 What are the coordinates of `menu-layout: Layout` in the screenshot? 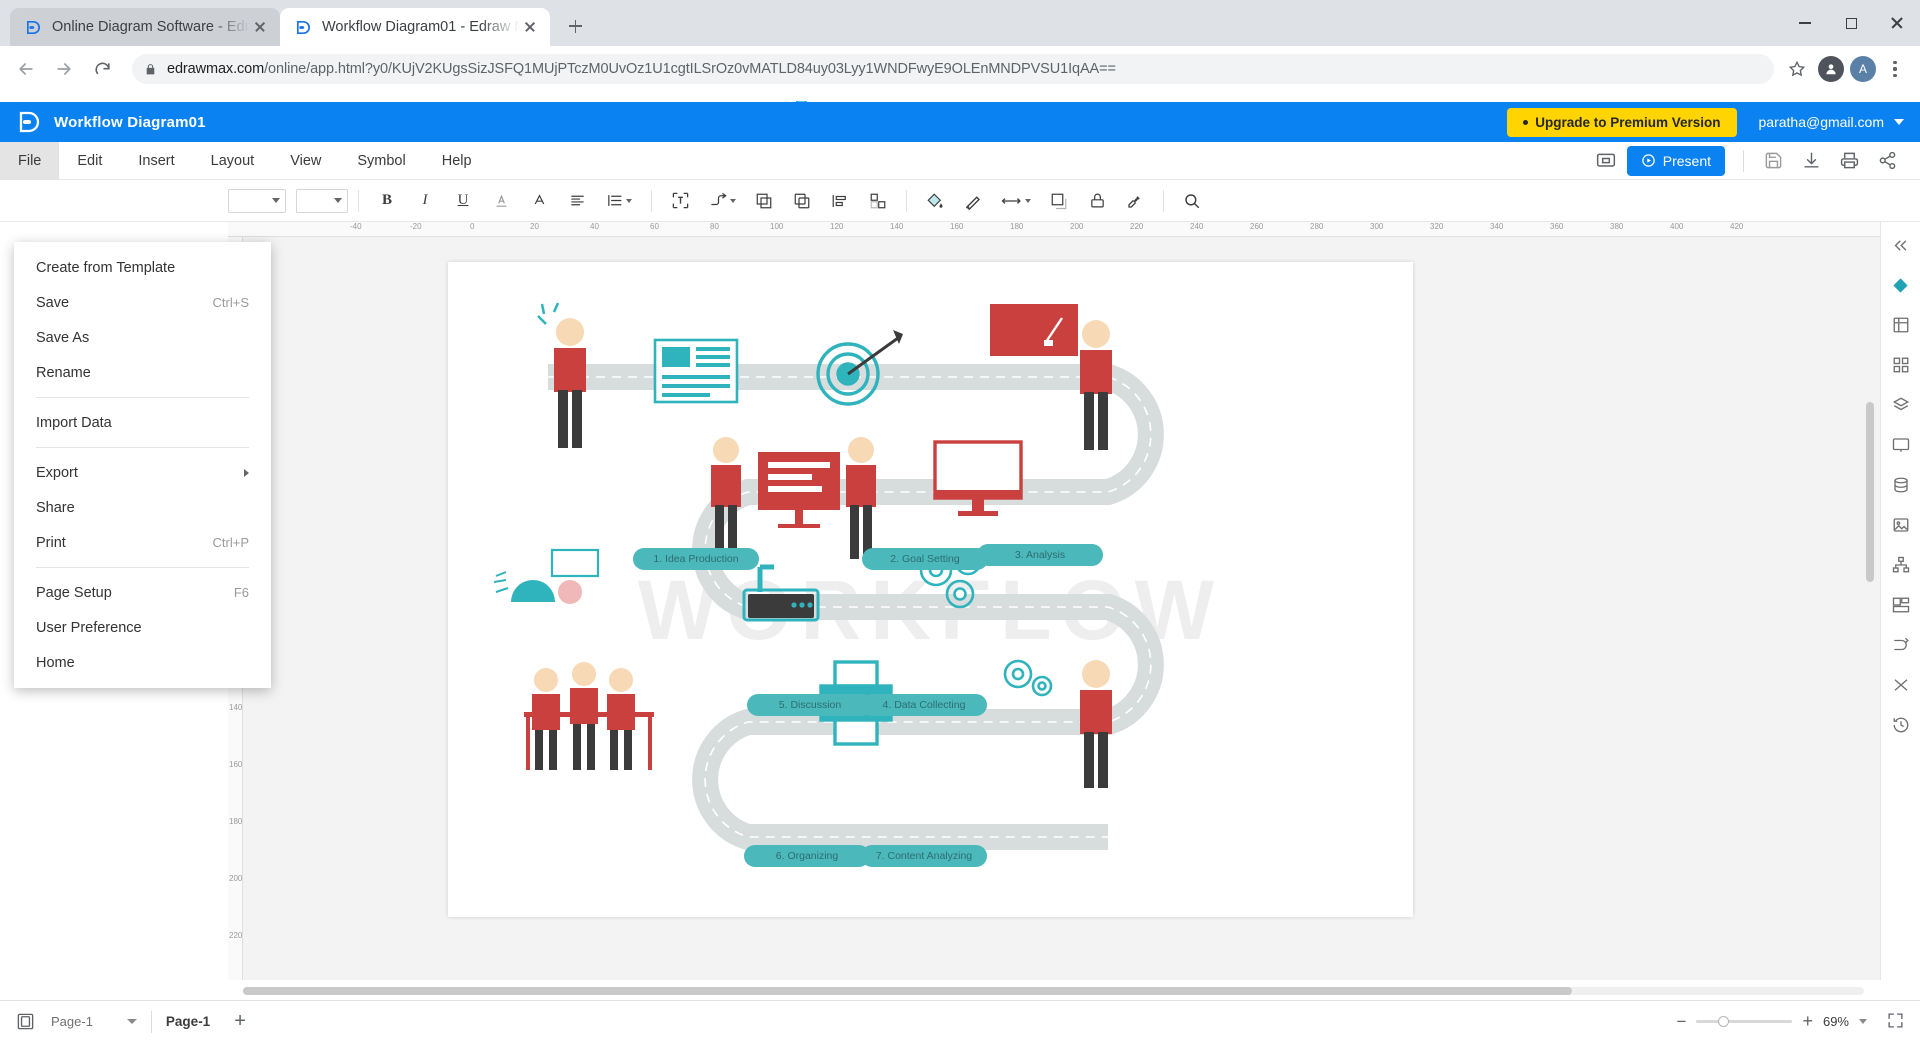 It's located at (233, 161).